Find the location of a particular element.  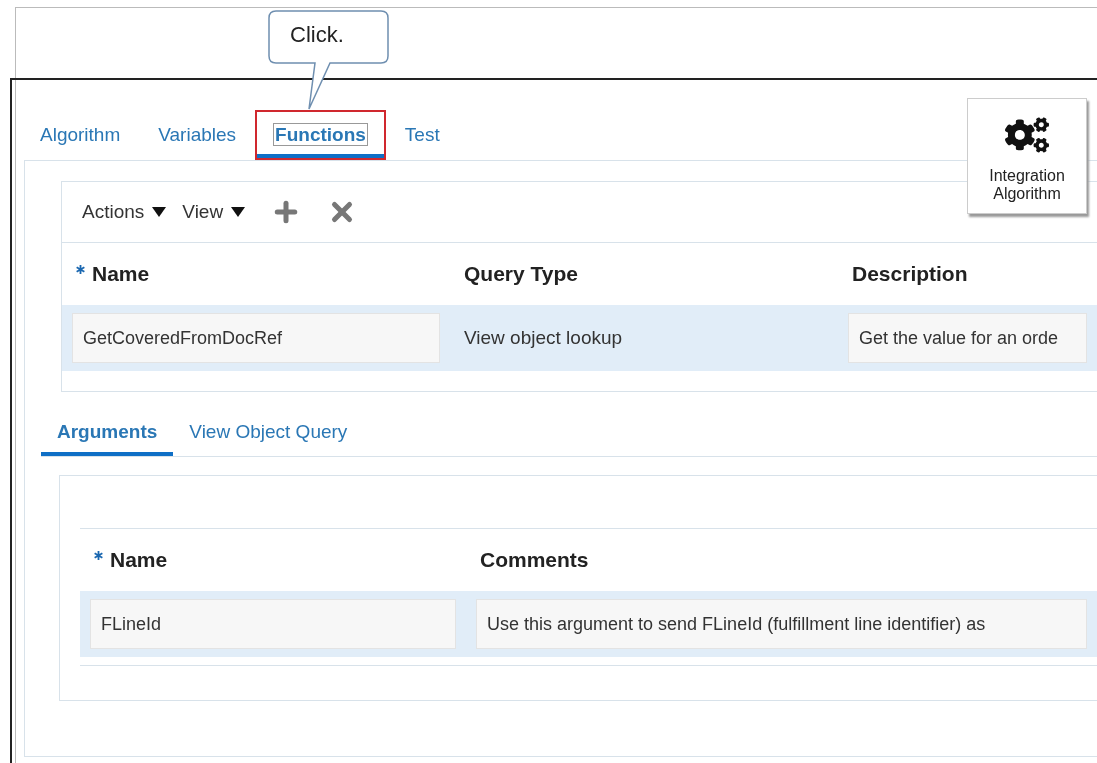

column-header: Comments is located at coordinates (534, 560).